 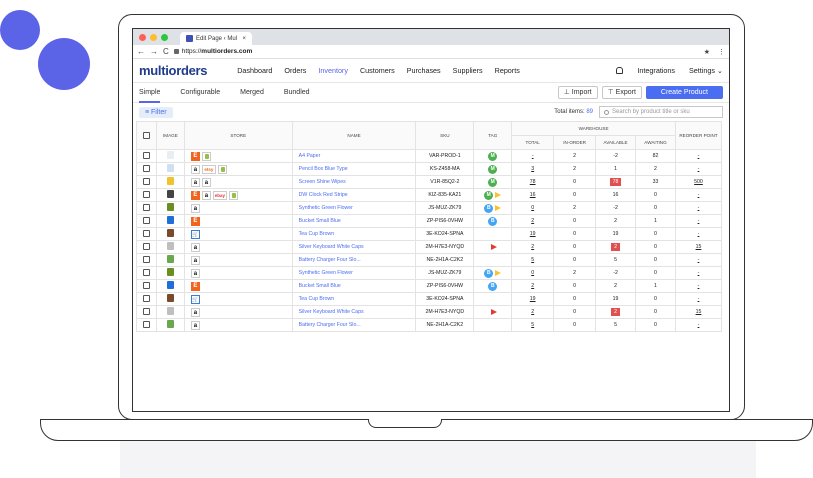 What do you see at coordinates (154, 51) in the screenshot?
I see `forward-icon: →` at bounding box center [154, 51].